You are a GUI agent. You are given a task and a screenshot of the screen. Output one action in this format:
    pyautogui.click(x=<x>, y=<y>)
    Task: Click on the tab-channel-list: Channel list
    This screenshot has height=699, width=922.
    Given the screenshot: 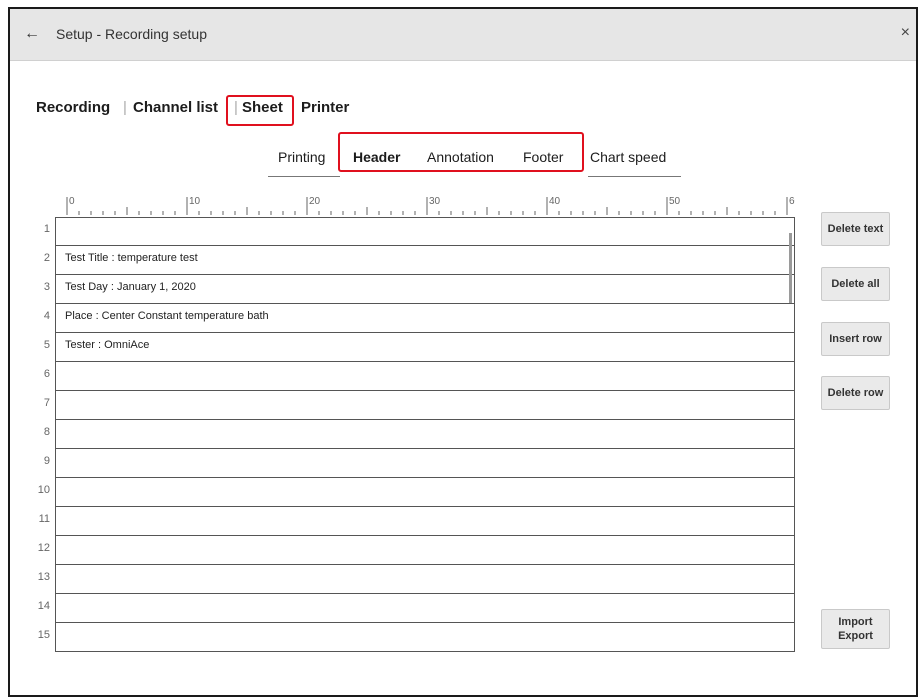 What is the action you would take?
    pyautogui.click(x=175, y=107)
    